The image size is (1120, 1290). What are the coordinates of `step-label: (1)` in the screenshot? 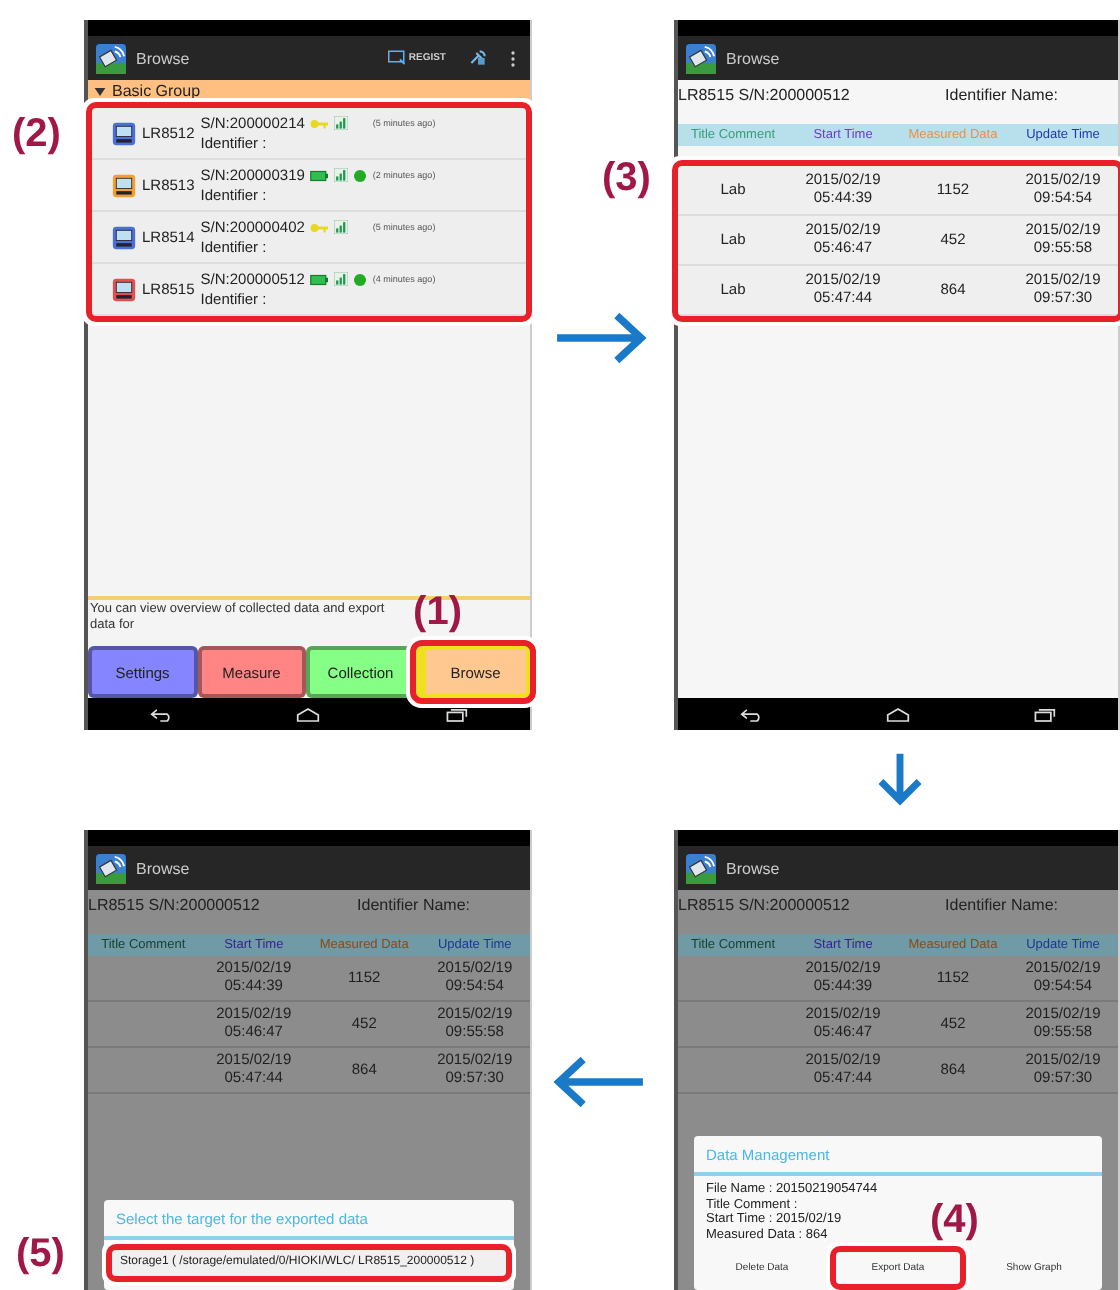 It's located at (437, 612).